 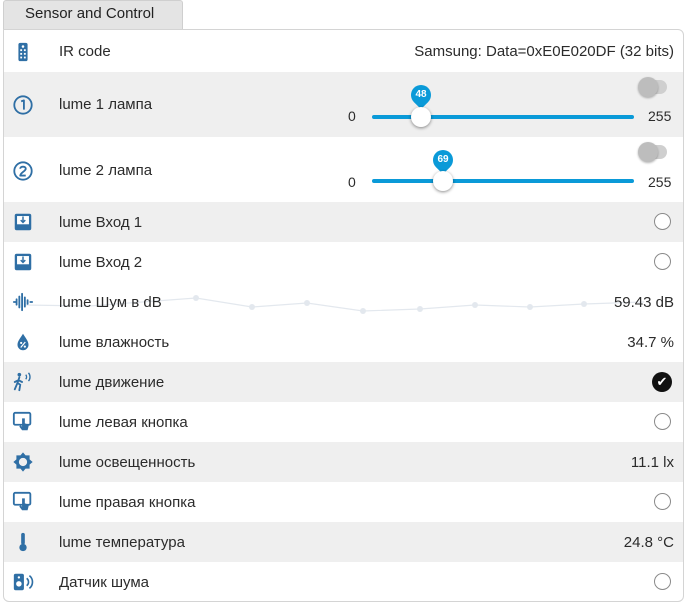 I want to click on lamp-2-slider-thumb, so click(x=442, y=181).